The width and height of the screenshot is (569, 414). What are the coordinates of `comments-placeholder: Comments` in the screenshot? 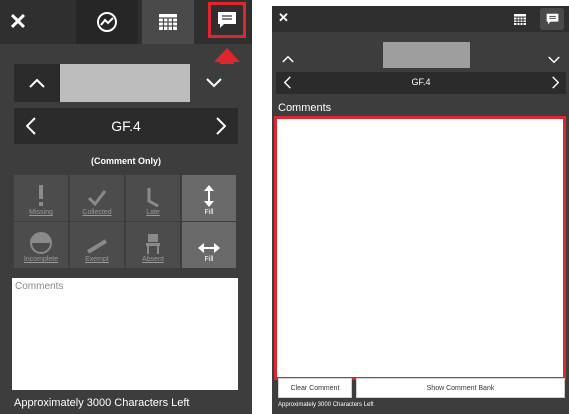 It's located at (39, 286).